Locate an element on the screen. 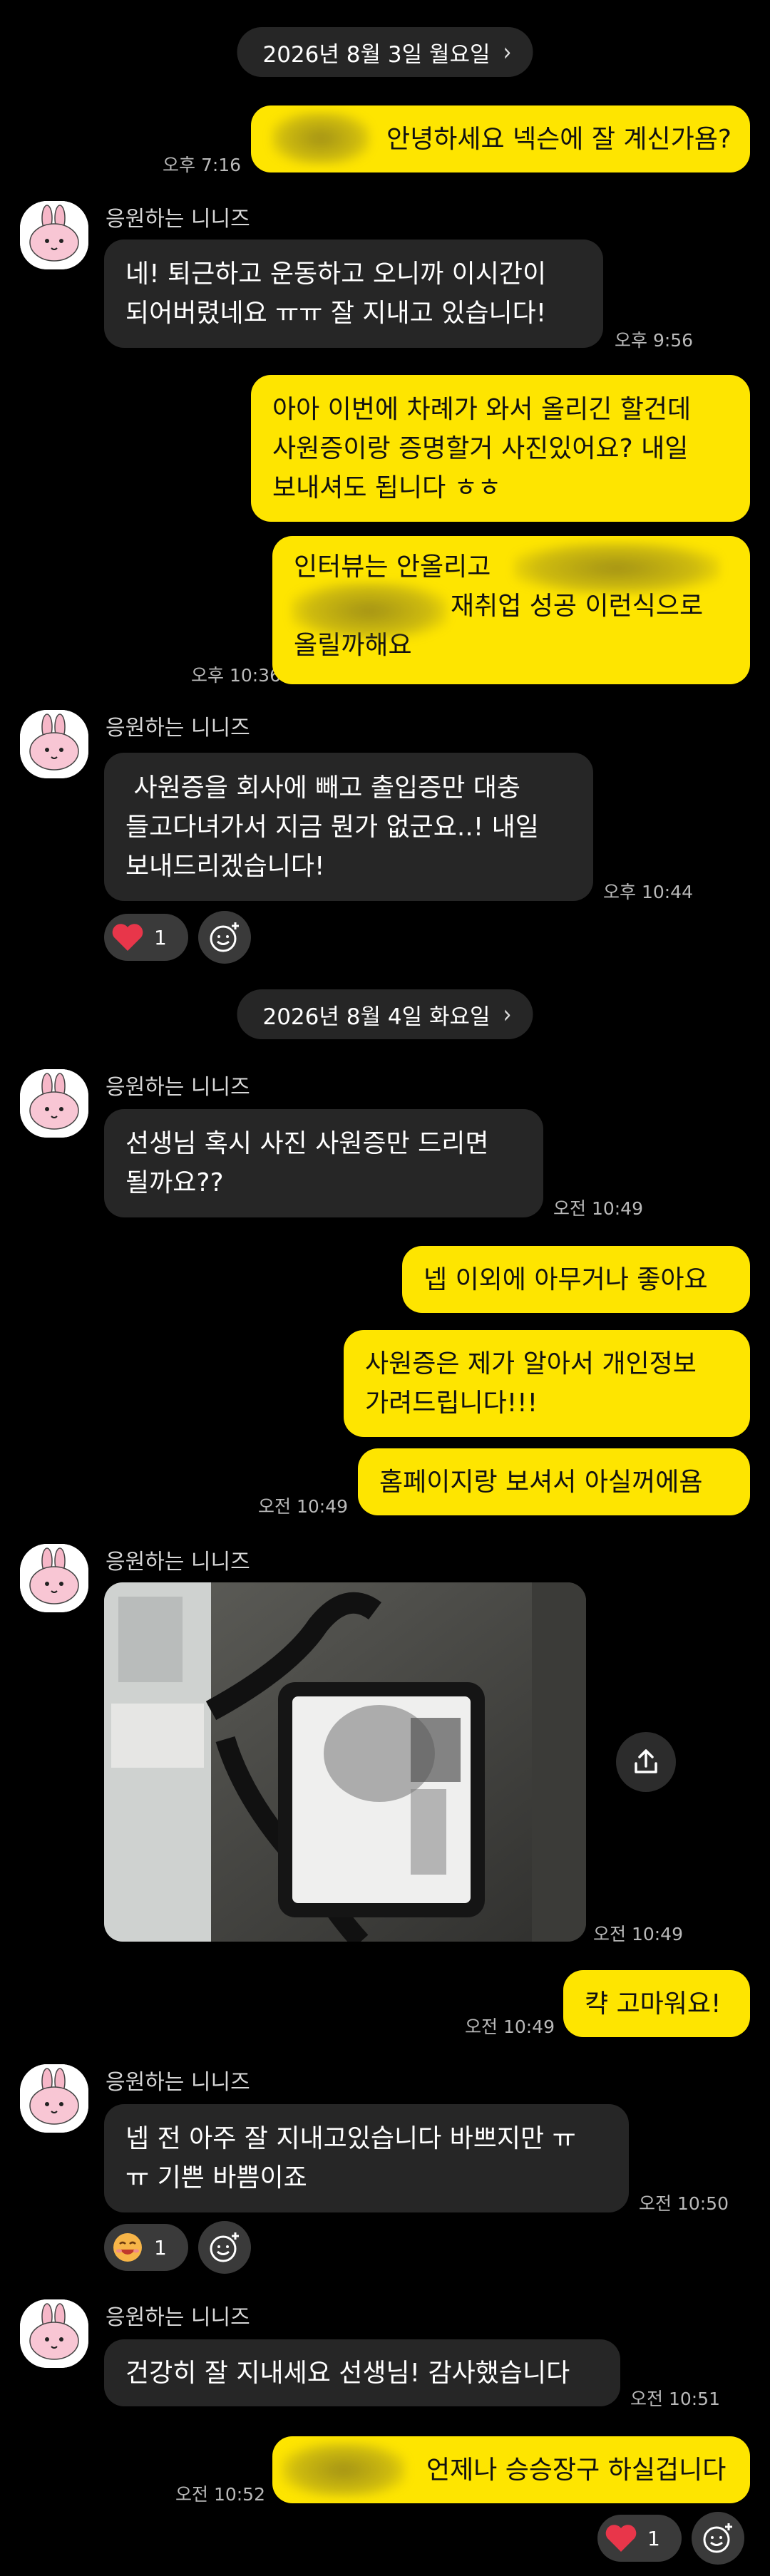  message-text: 사원증은 제가 알아서 개인정보 가려드립니다!!! is located at coordinates (531, 1383).